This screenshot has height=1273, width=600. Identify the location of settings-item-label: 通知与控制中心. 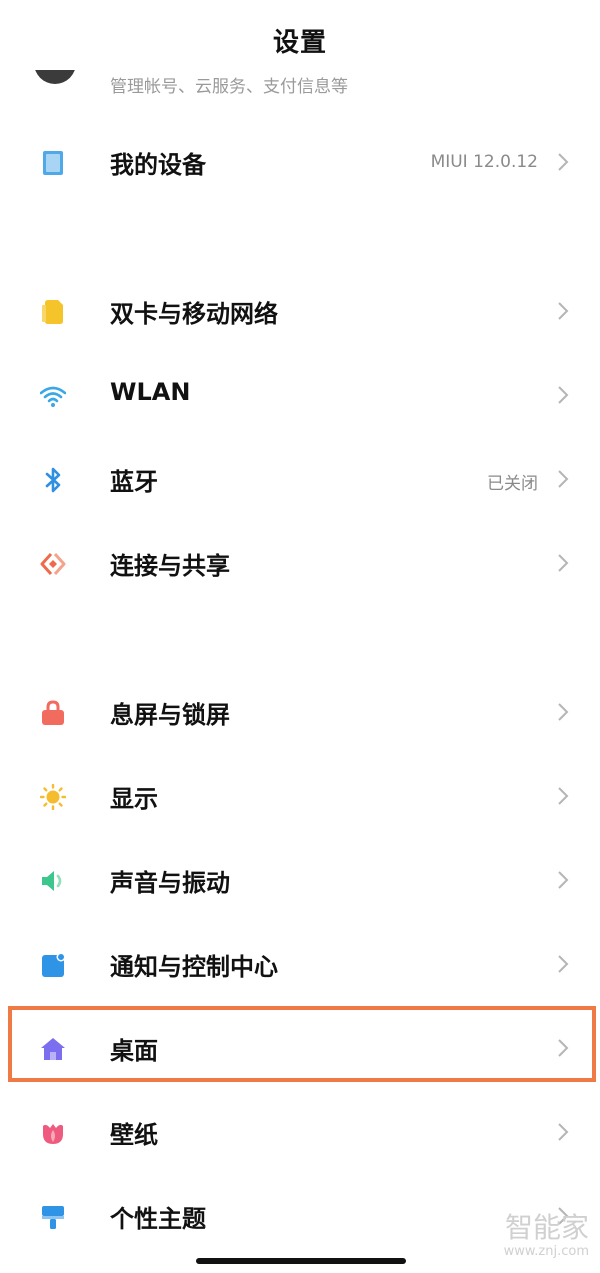
(194, 967).